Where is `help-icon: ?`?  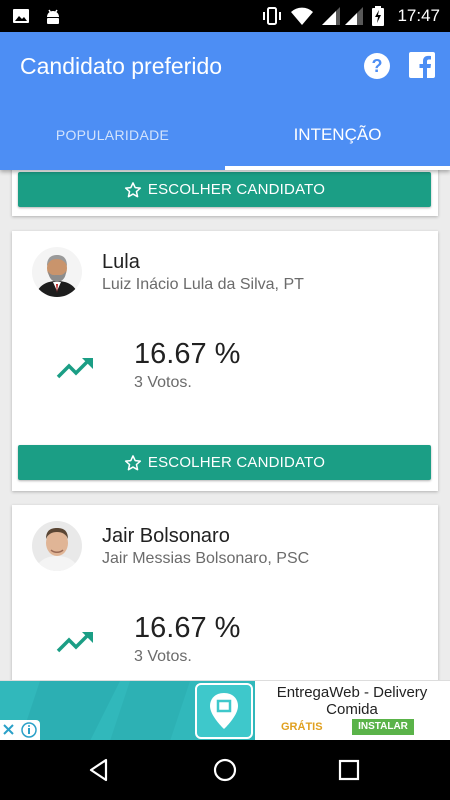
help-icon: ? is located at coordinates (377, 66).